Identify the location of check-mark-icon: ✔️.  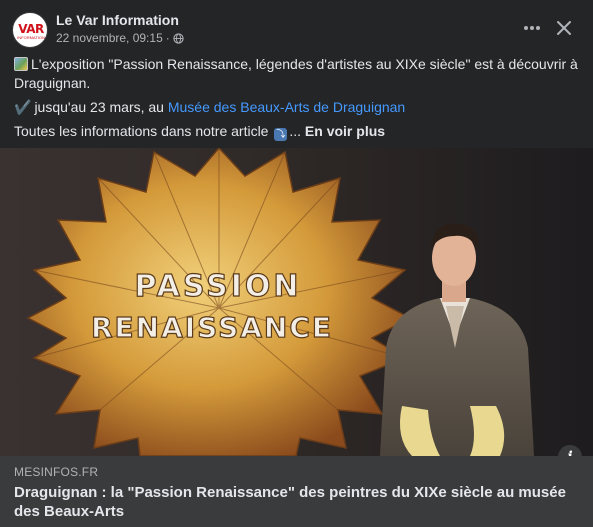
(23, 107).